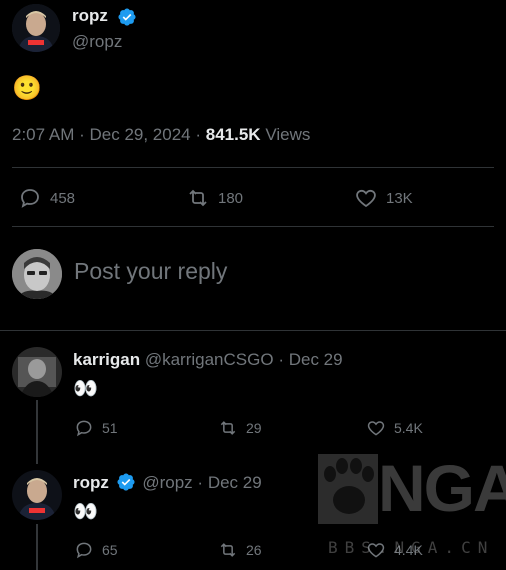 This screenshot has height=570, width=506. Describe the element at coordinates (383, 198) in the screenshot. I see `like-button: 13K` at that location.